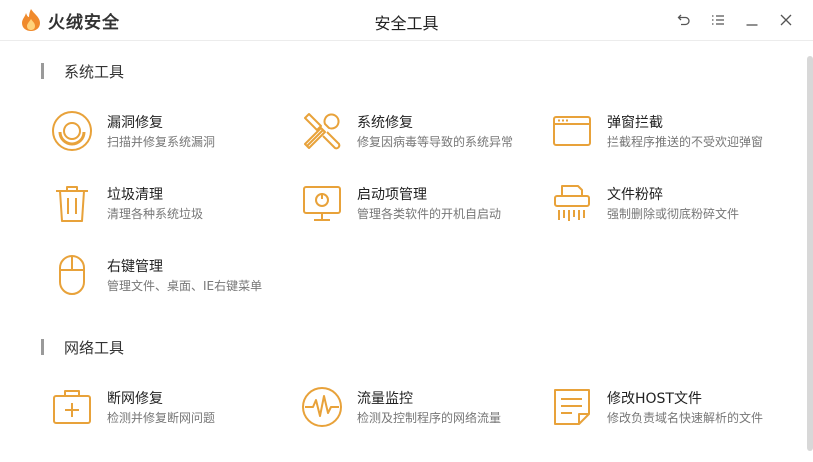 The width and height of the screenshot is (813, 462). I want to click on tool-name: 漏洞修复, so click(135, 123).